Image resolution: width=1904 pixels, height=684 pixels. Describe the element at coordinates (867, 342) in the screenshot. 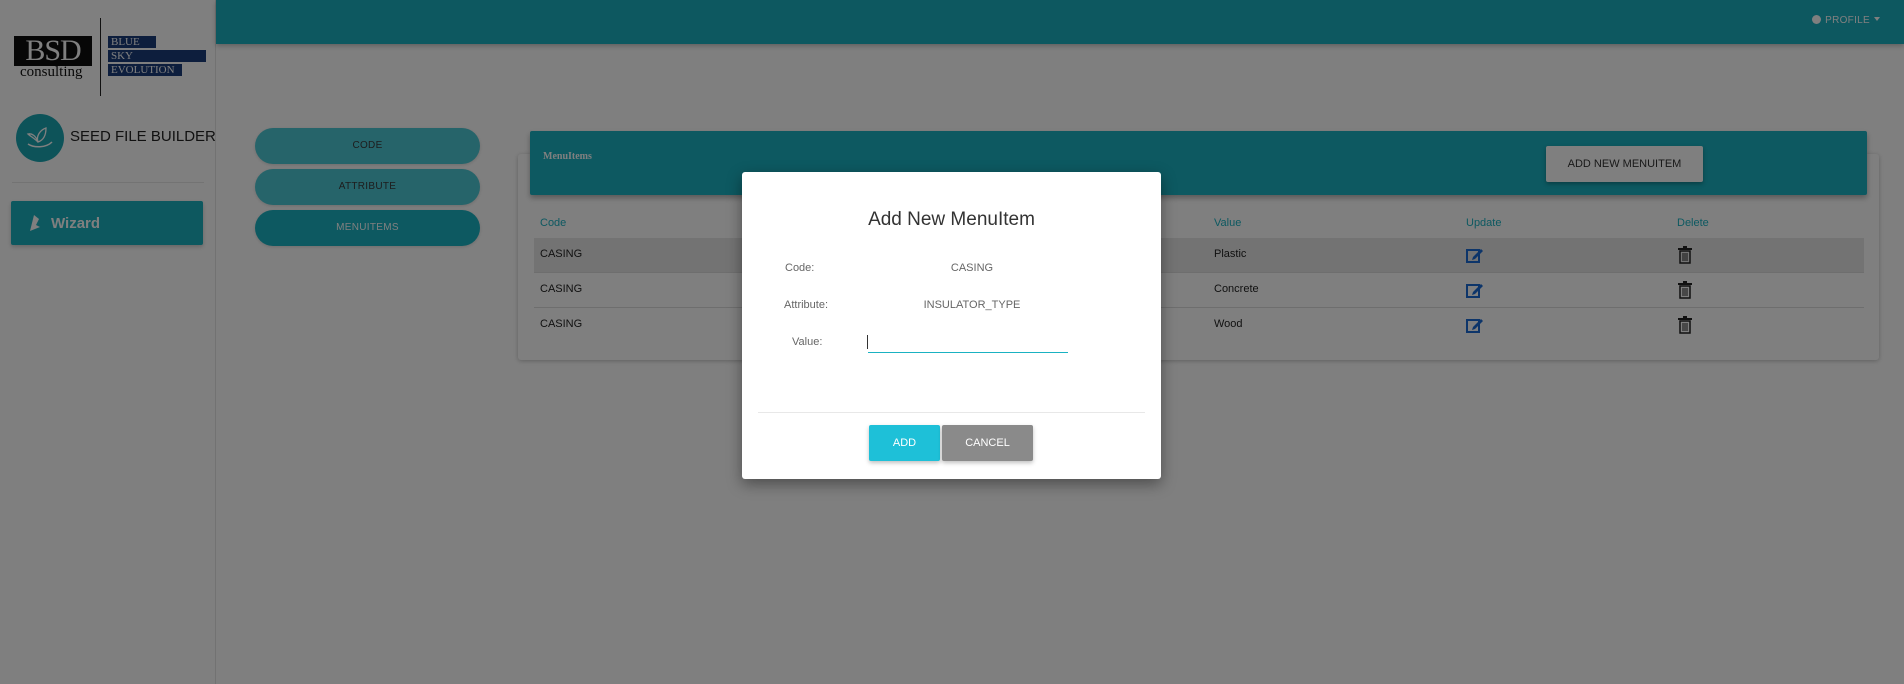

I see `text-cursor` at that location.